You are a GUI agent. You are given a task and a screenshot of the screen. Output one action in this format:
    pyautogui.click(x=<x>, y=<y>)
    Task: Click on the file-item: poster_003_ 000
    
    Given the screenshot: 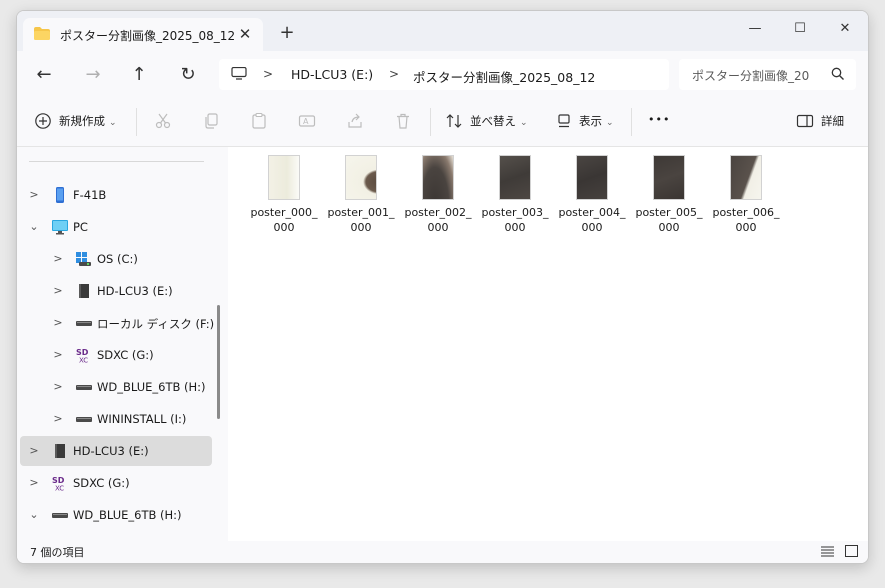 What is the action you would take?
    pyautogui.click(x=515, y=195)
    